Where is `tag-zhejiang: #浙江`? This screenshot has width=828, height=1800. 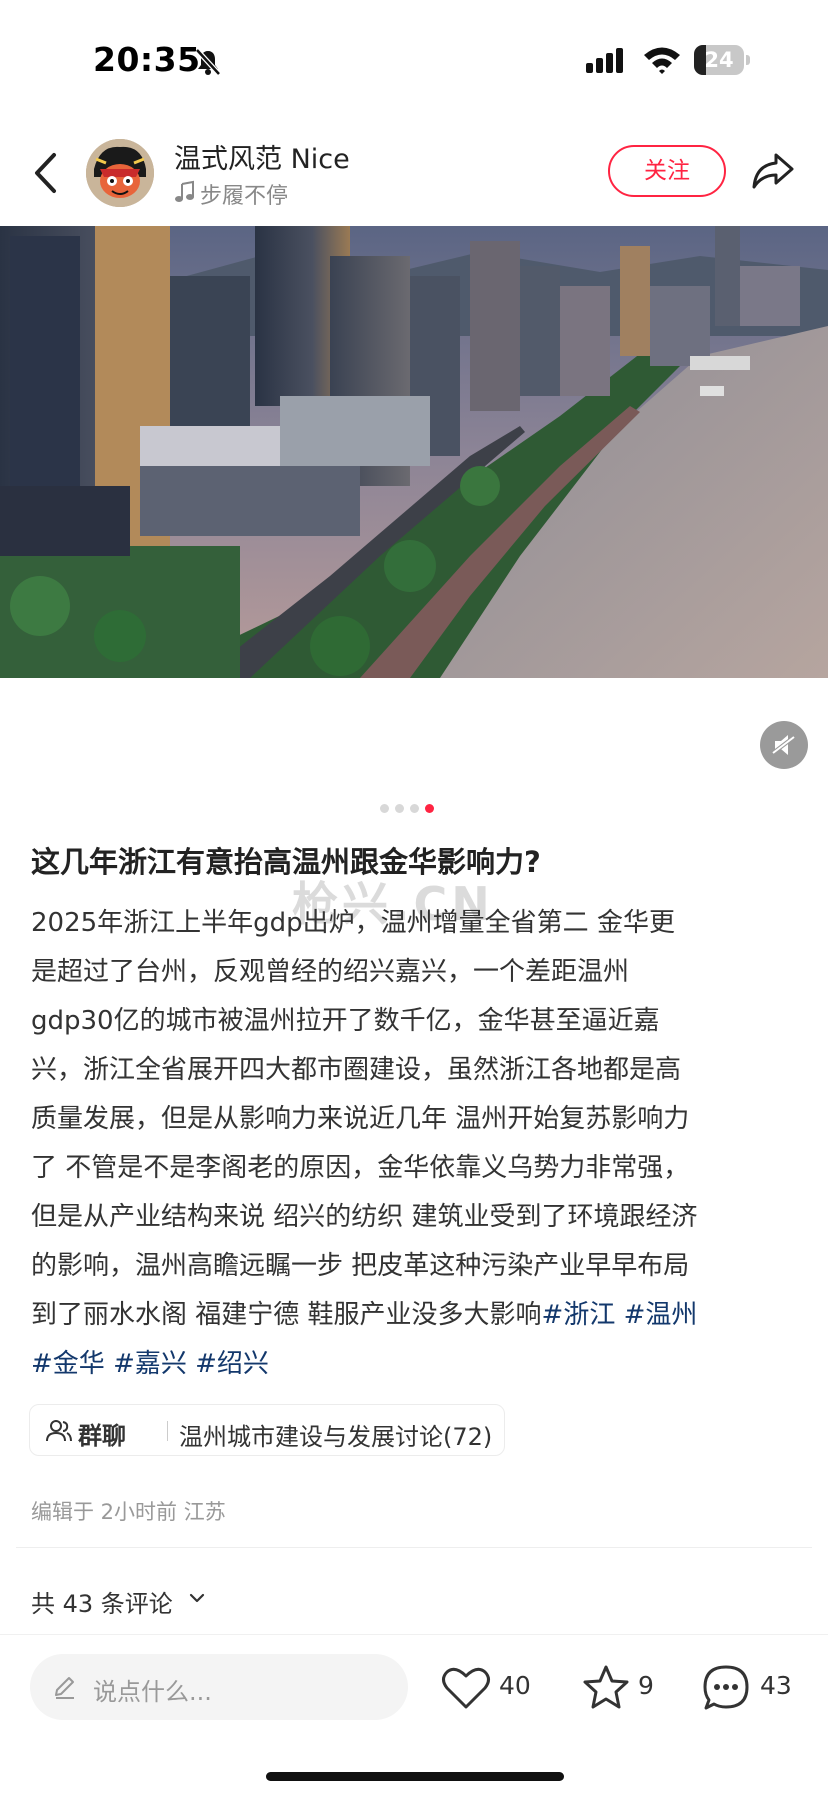
tag-zhejiang: #浙江 is located at coordinates (579, 1315).